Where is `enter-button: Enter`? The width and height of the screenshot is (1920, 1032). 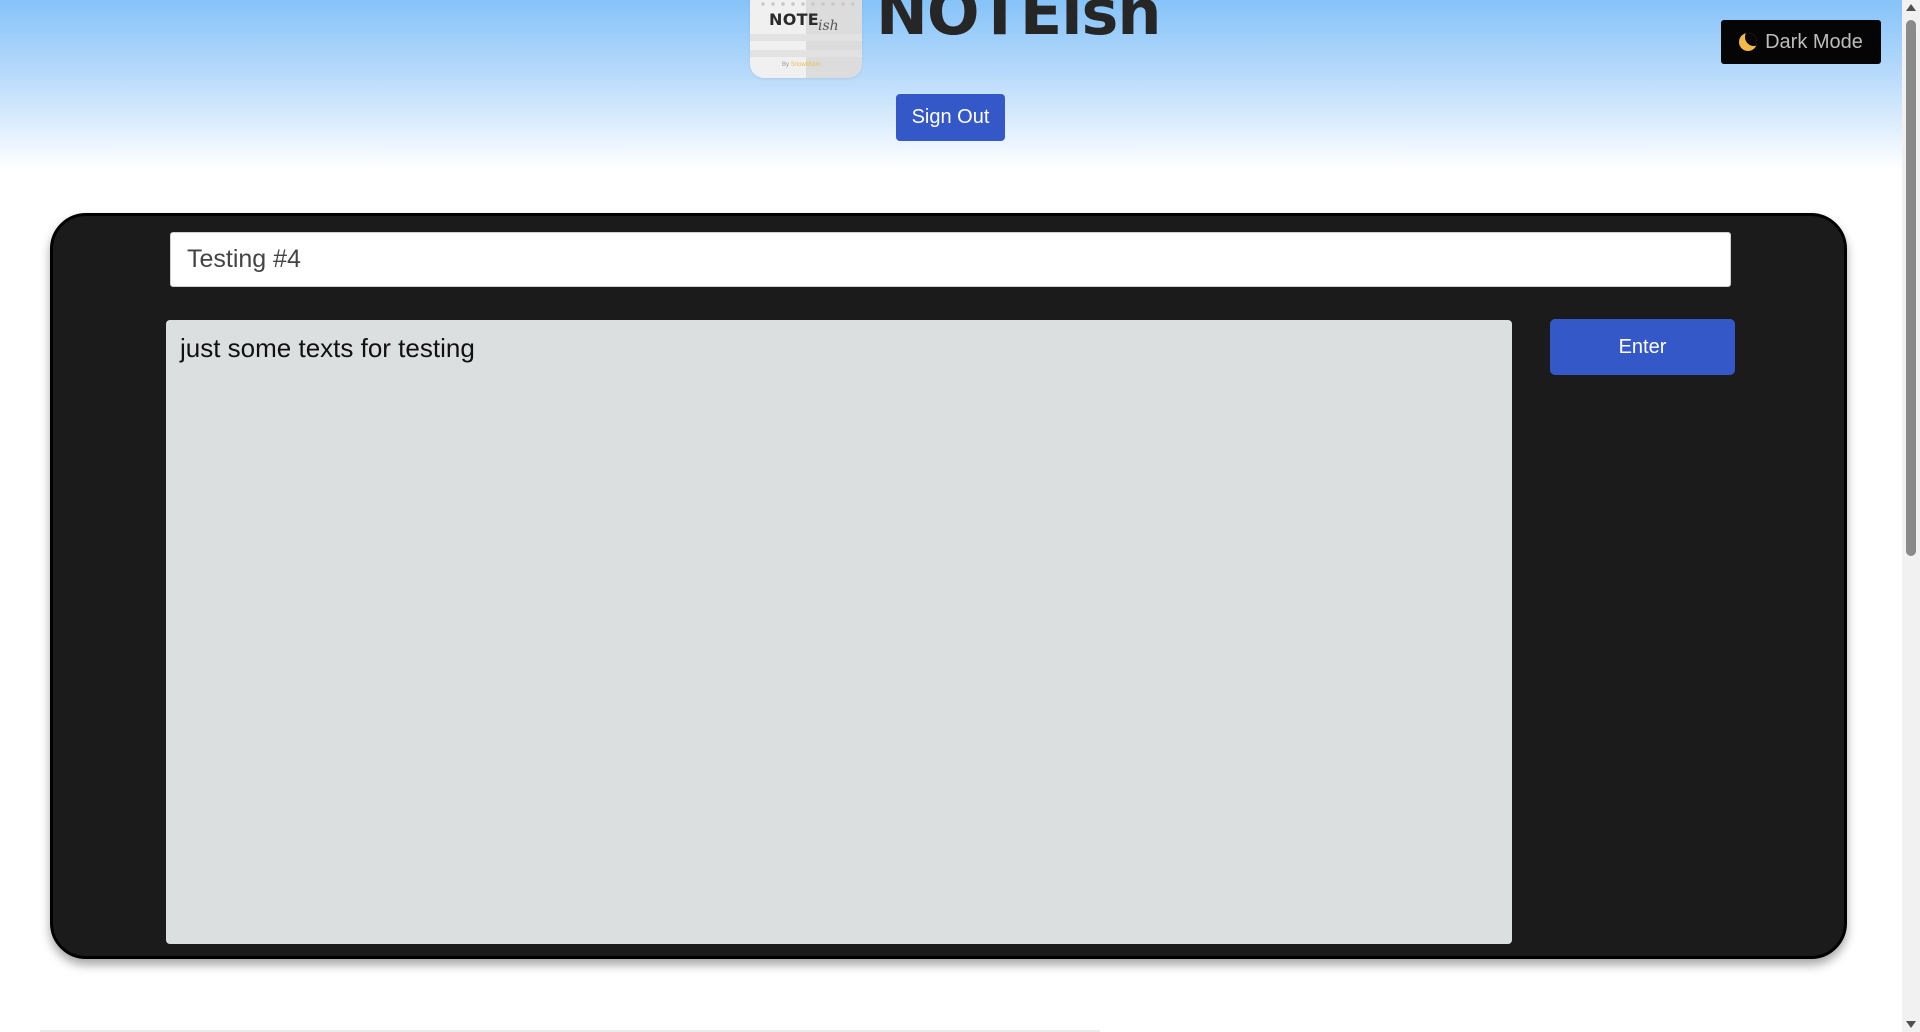
enter-button: Enter is located at coordinates (1642, 347).